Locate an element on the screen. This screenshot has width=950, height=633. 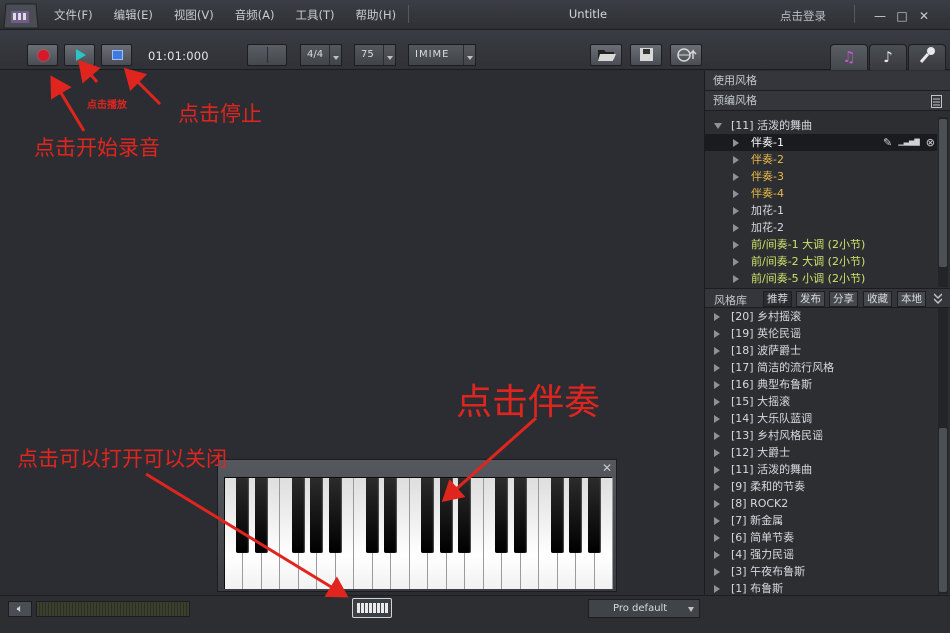
preset-scrollbar is located at coordinates (943, 202).